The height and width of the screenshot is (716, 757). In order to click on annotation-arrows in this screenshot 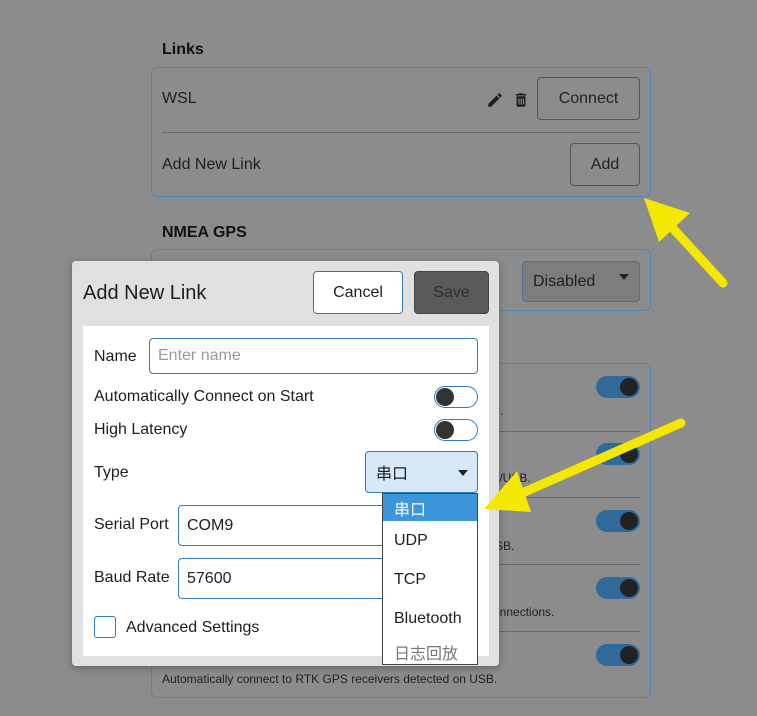, I will do `click(606, 355)`.